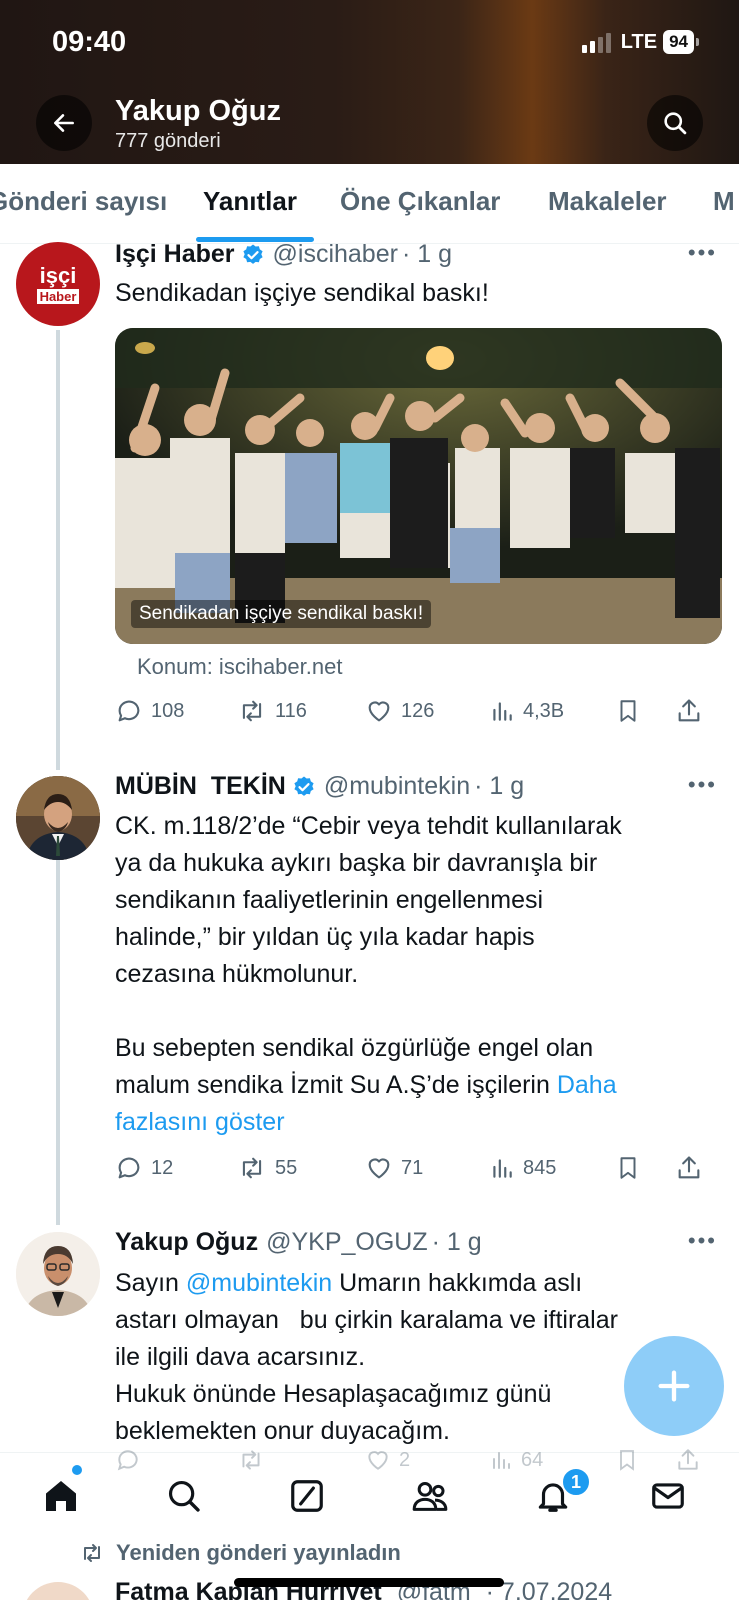 The height and width of the screenshot is (1600, 739). I want to click on post-text-line: malum sendika İzmit Su A.Ş’de işçilerin, so click(332, 1085).